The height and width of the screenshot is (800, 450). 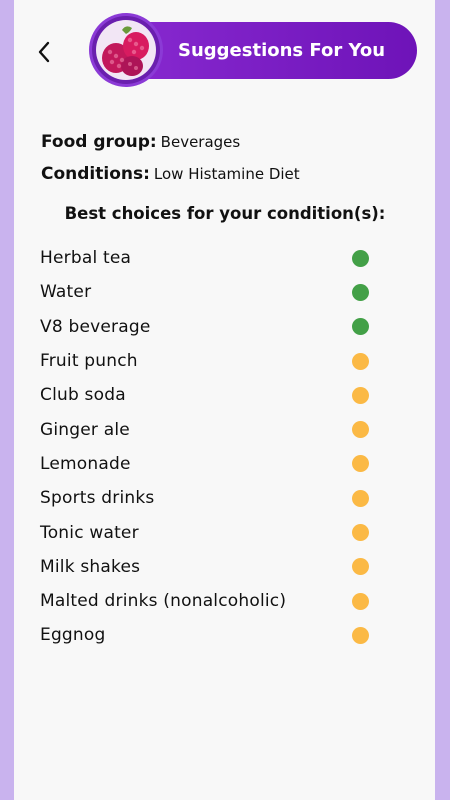 I want to click on item-name: Sports drinks, so click(x=97, y=498).